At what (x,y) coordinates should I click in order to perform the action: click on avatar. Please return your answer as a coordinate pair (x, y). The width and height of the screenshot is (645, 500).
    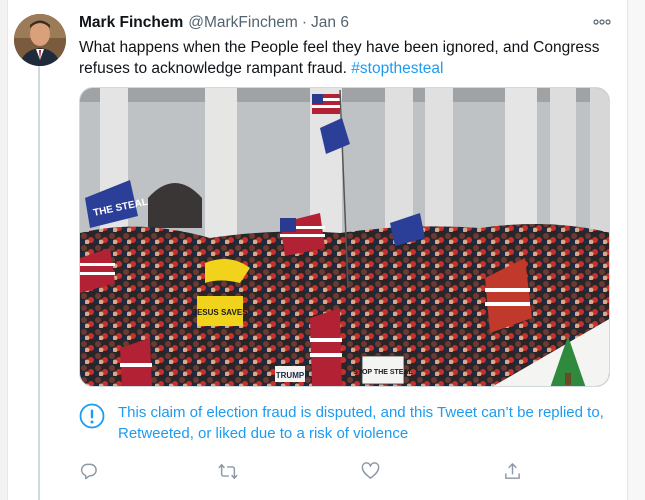
    Looking at the image, I should click on (40, 40).